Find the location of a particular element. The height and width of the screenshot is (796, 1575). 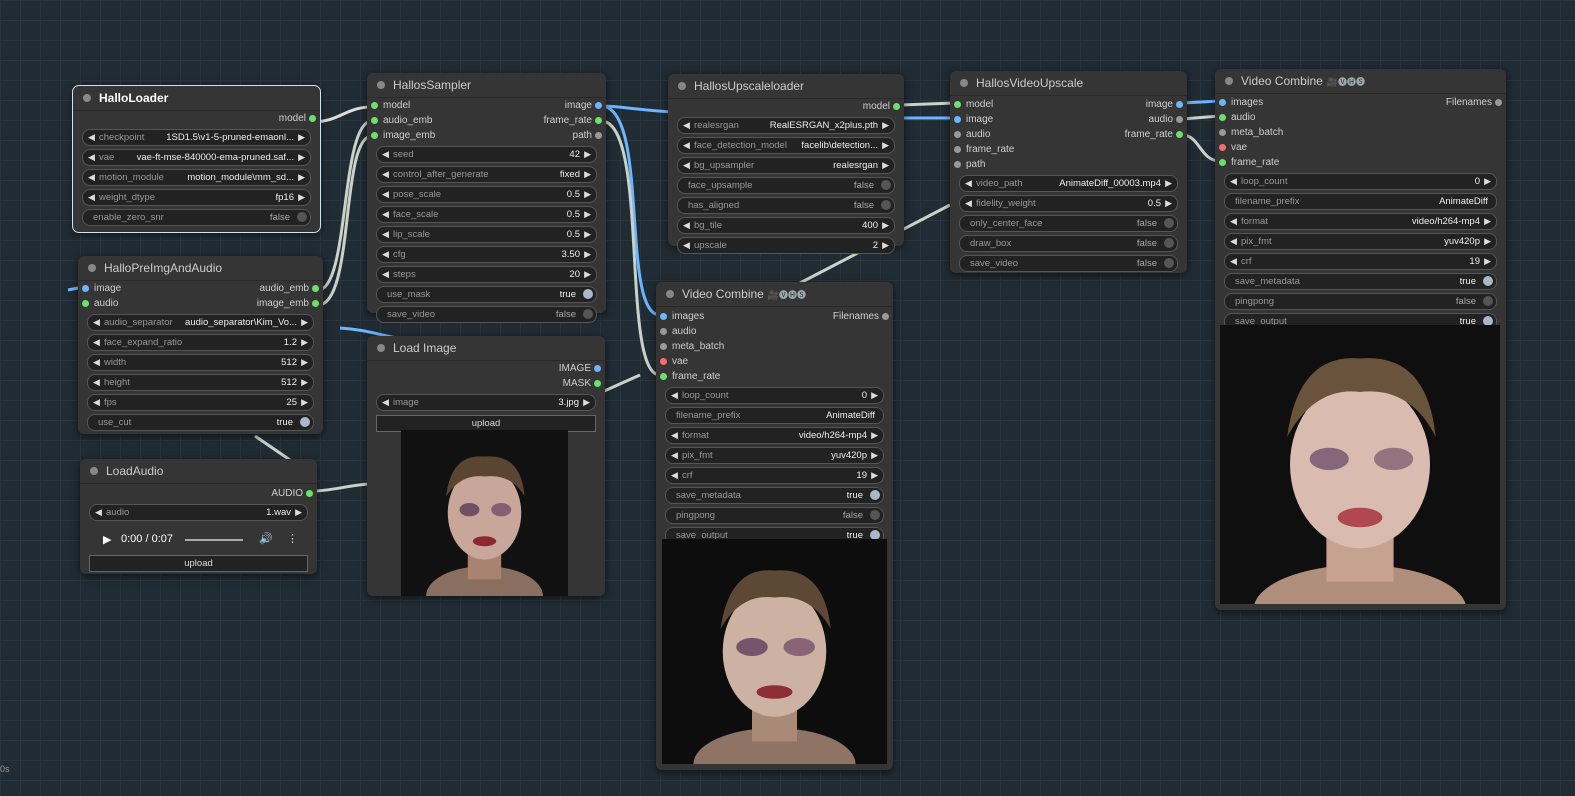

widget-audio: ◀ audio 1.wav ▶ is located at coordinates (198, 512).